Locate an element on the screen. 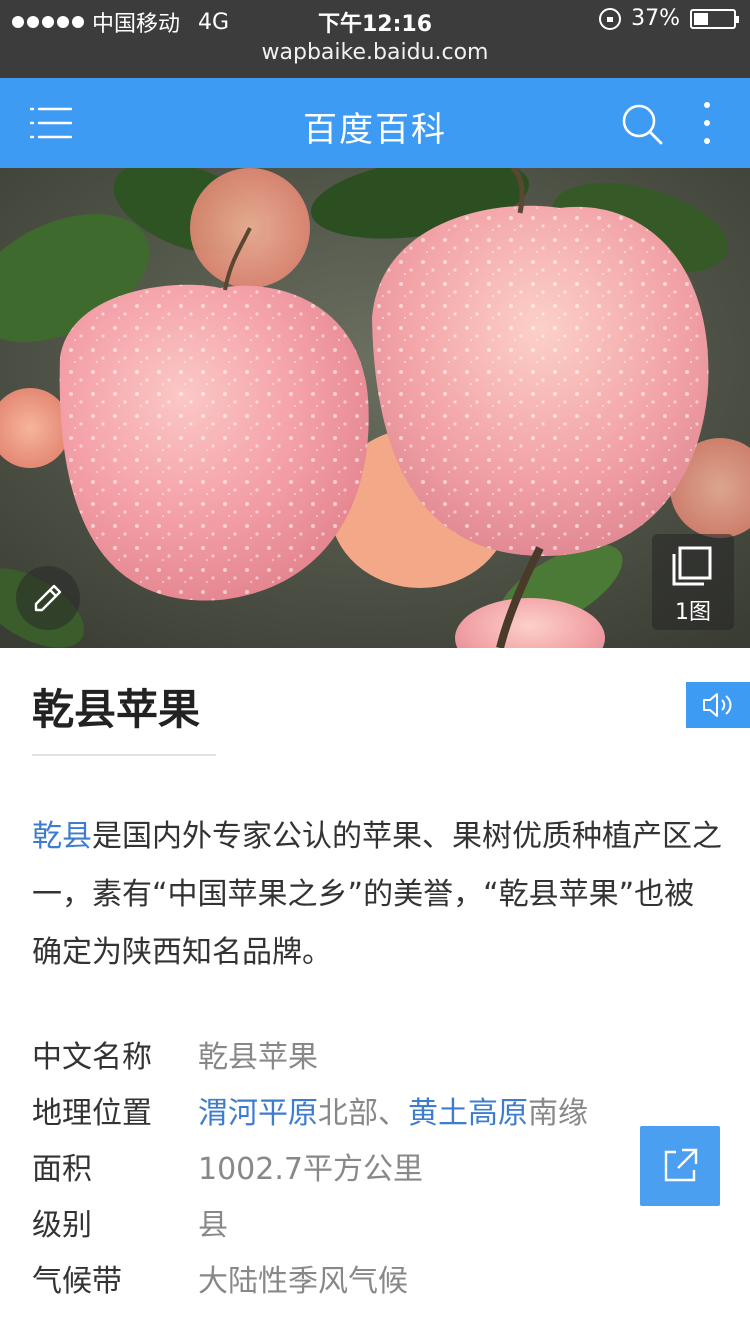 This screenshot has height=1334, width=750. battery-icon is located at coordinates (714, 18).